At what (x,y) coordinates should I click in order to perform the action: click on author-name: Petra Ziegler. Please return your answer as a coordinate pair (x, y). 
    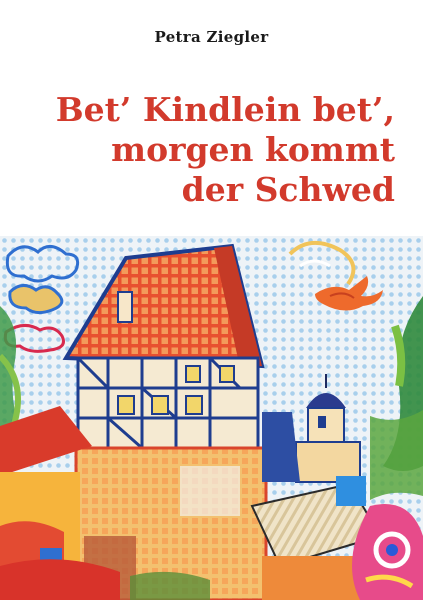
    Looking at the image, I should click on (211, 37).